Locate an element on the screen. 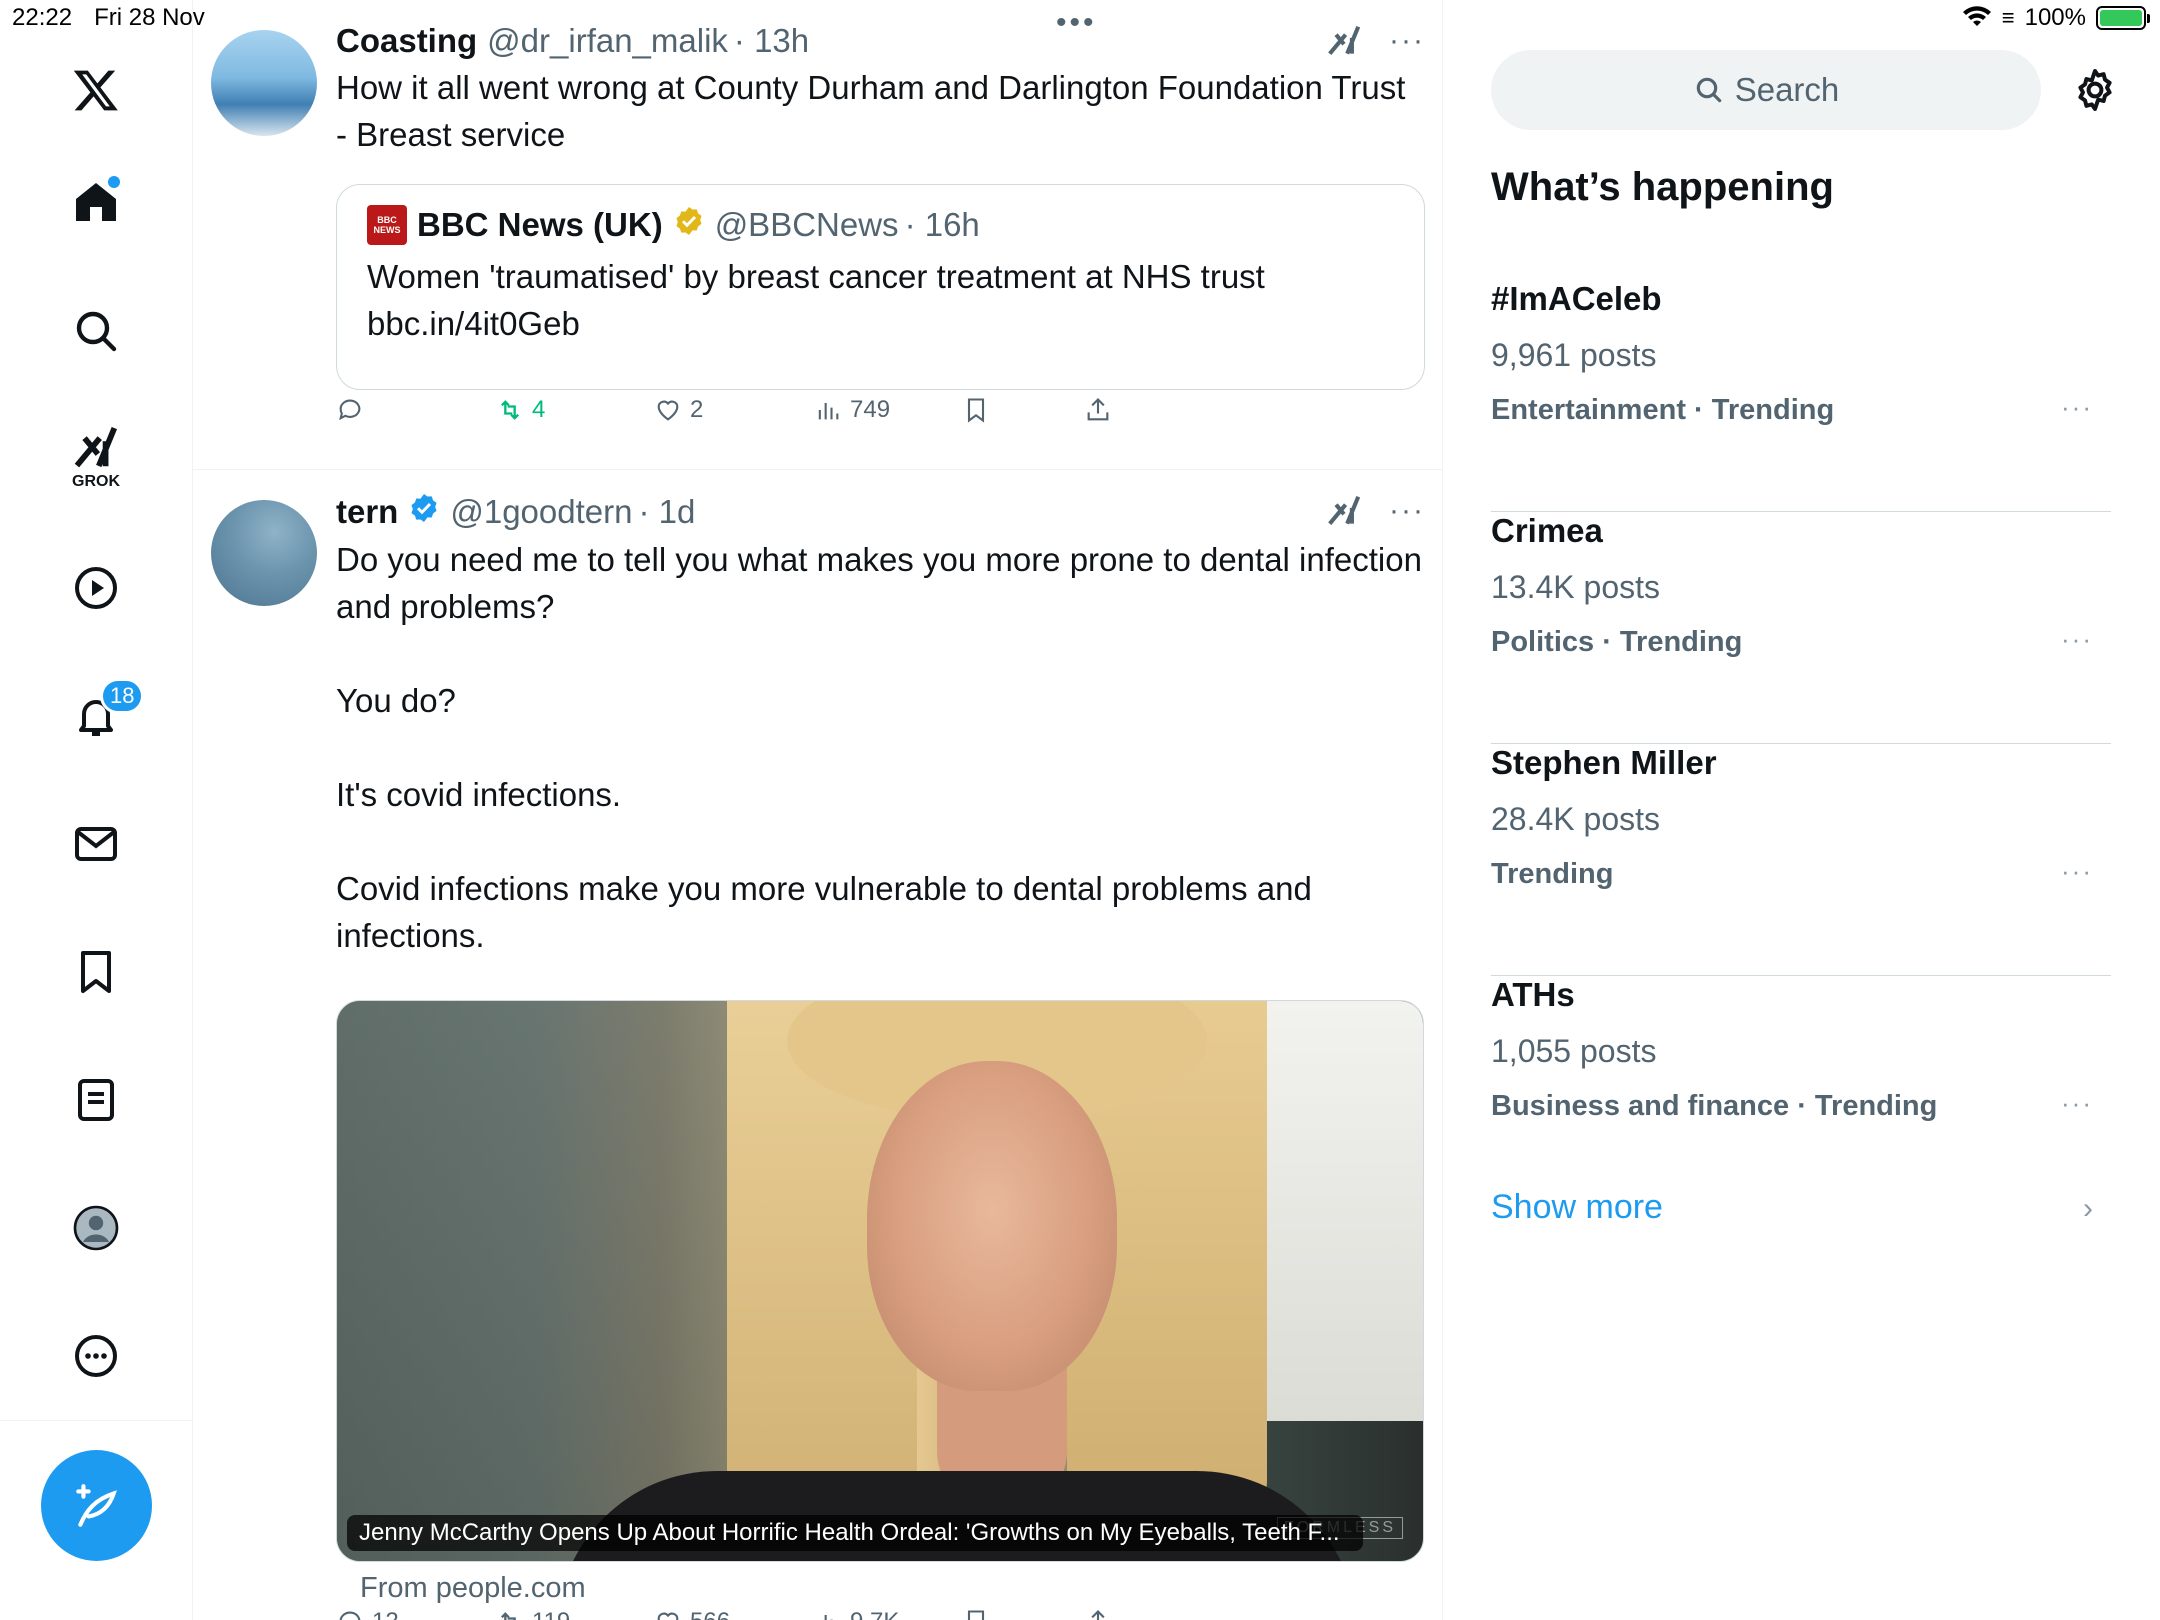 The height and width of the screenshot is (1620, 2160). reply-button is located at coordinates (354, 410).